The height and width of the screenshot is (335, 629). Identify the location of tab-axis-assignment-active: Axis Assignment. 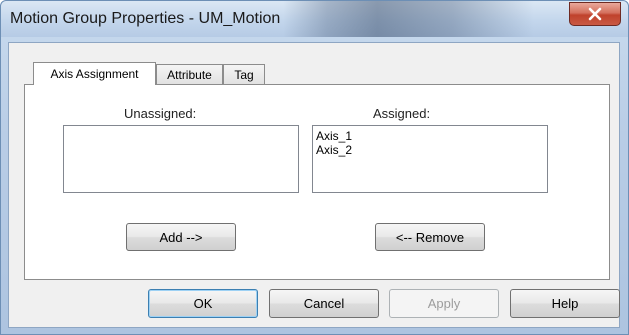
(94, 73).